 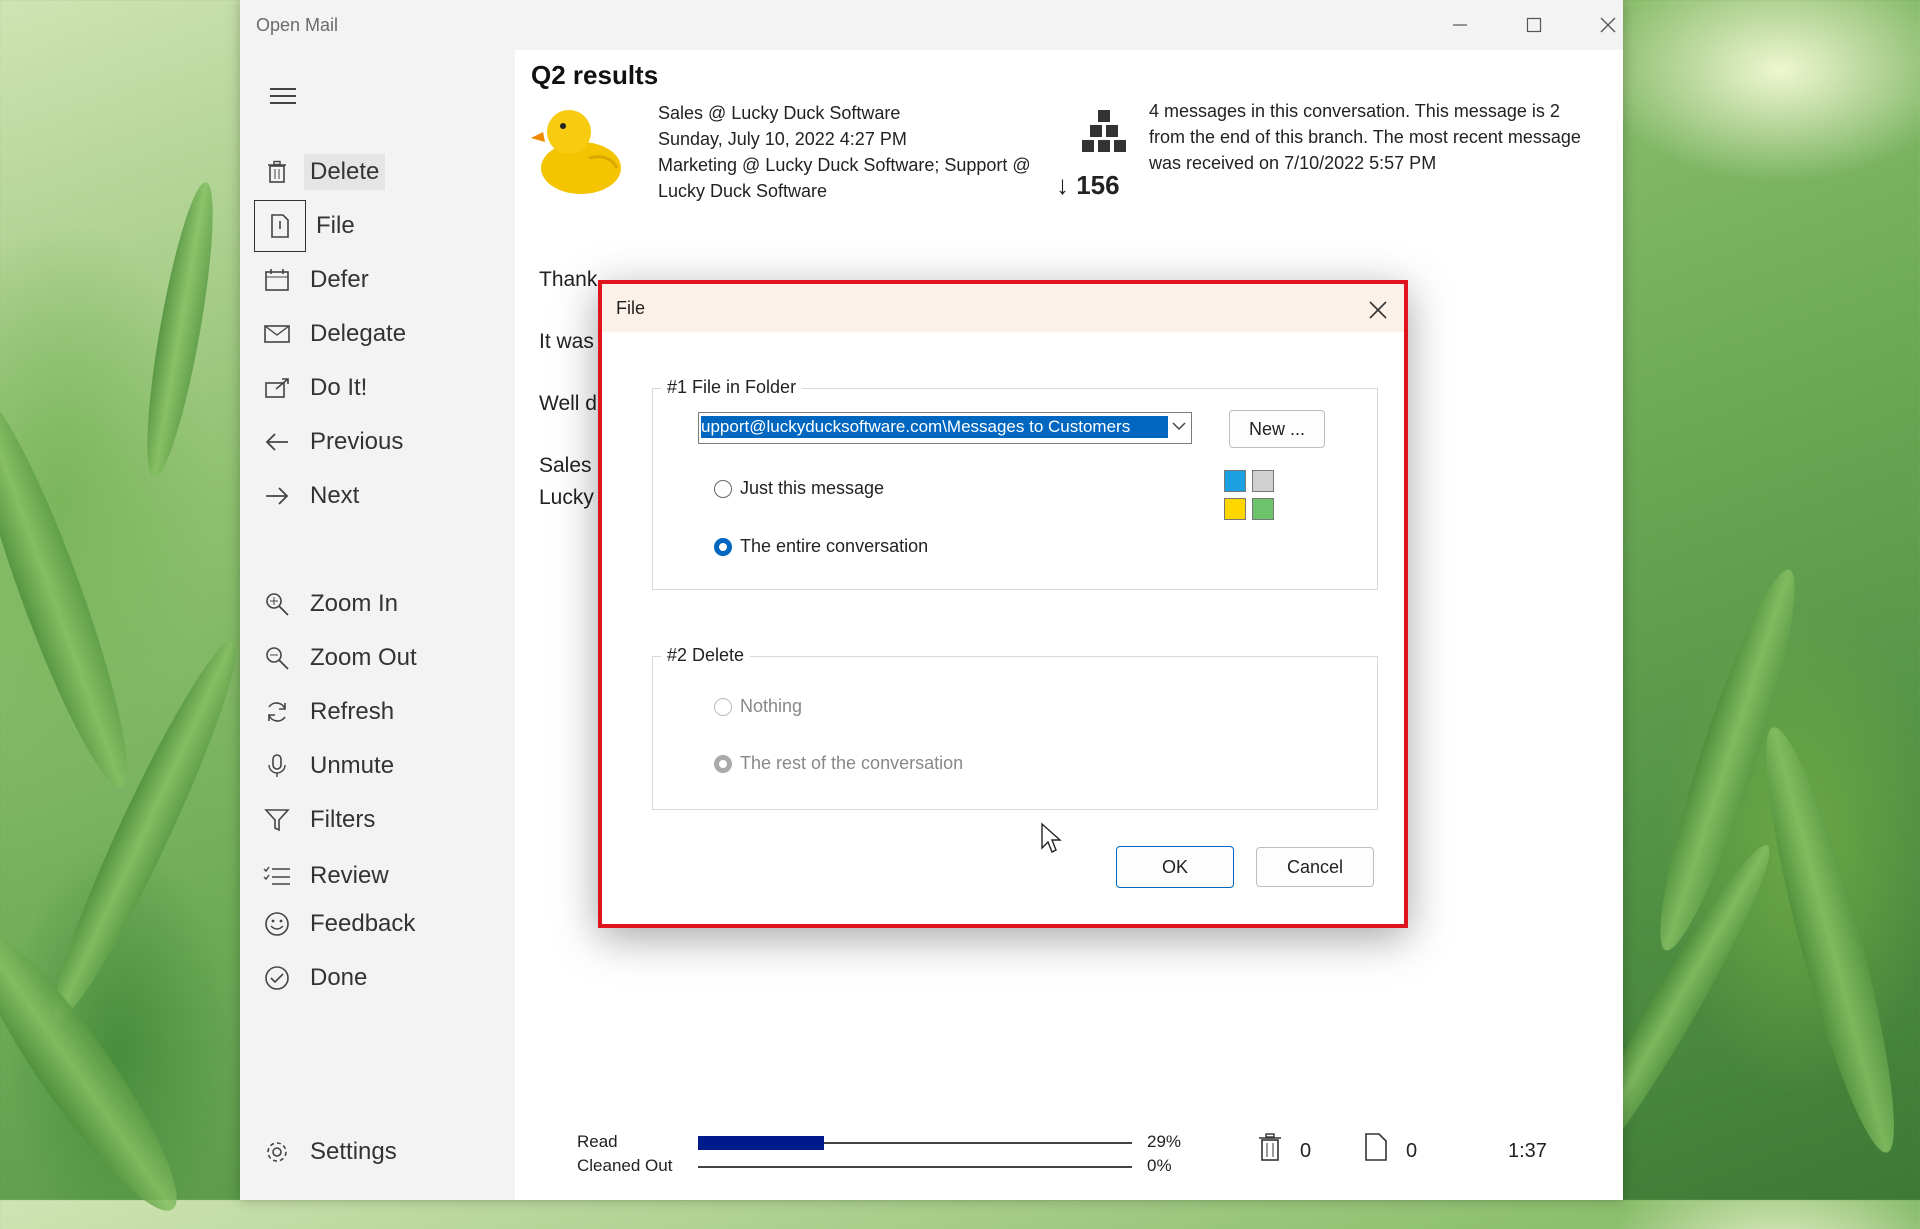 I want to click on sidebar-item-label: Zoom Out, so click(x=363, y=657).